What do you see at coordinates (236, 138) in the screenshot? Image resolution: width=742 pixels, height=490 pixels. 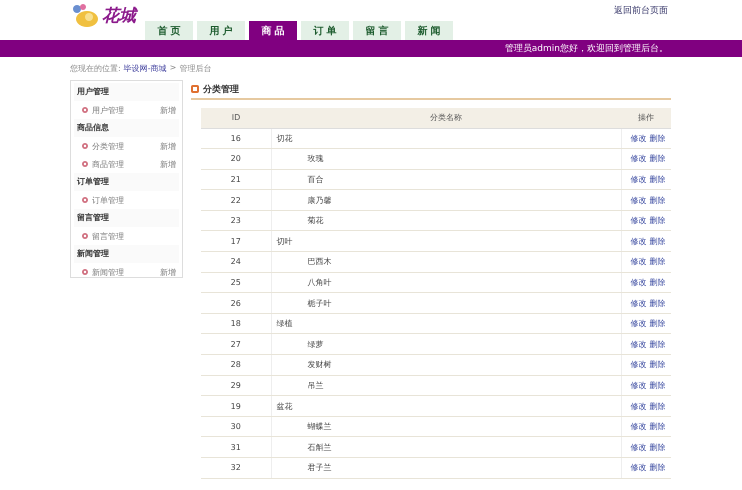 I see `table-cell: 16` at bounding box center [236, 138].